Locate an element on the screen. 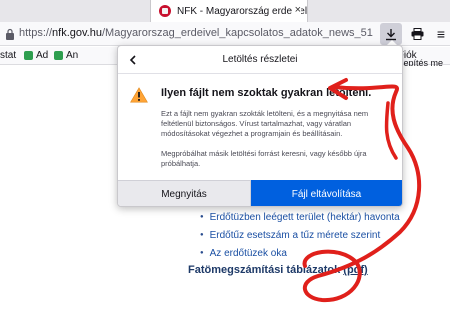  bookmark-item: stat is located at coordinates (8, 55).